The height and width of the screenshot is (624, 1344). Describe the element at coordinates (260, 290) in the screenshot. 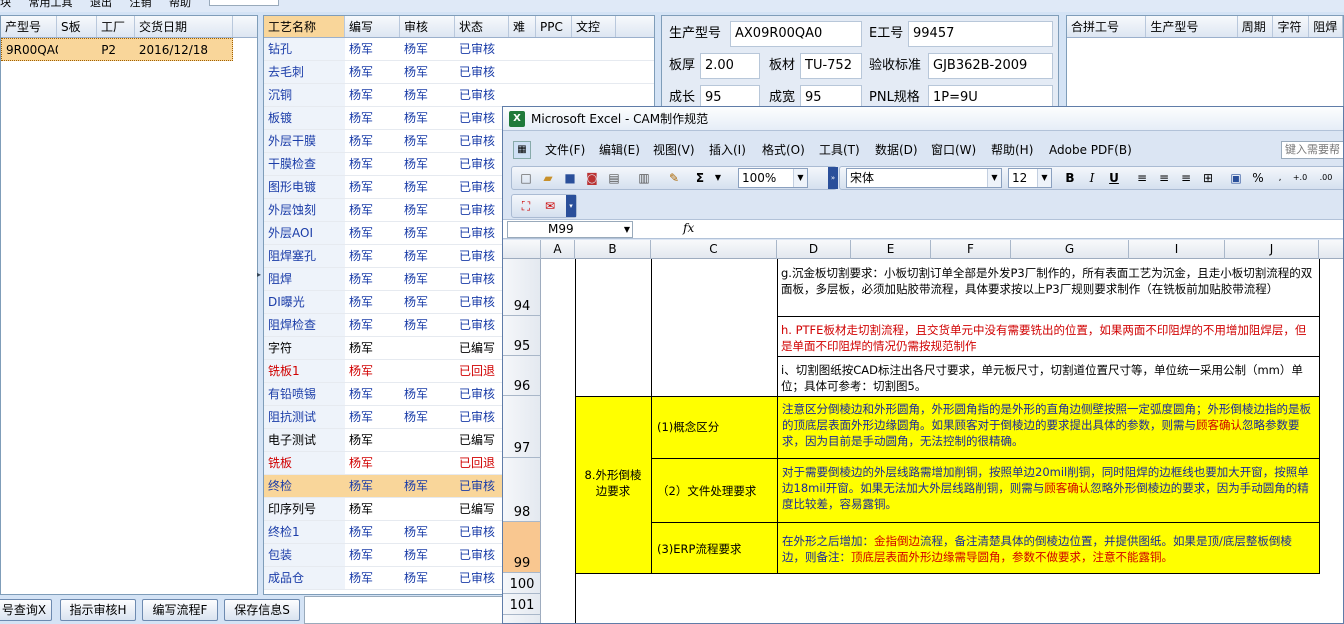

I see `splitter-handle: ▸` at that location.